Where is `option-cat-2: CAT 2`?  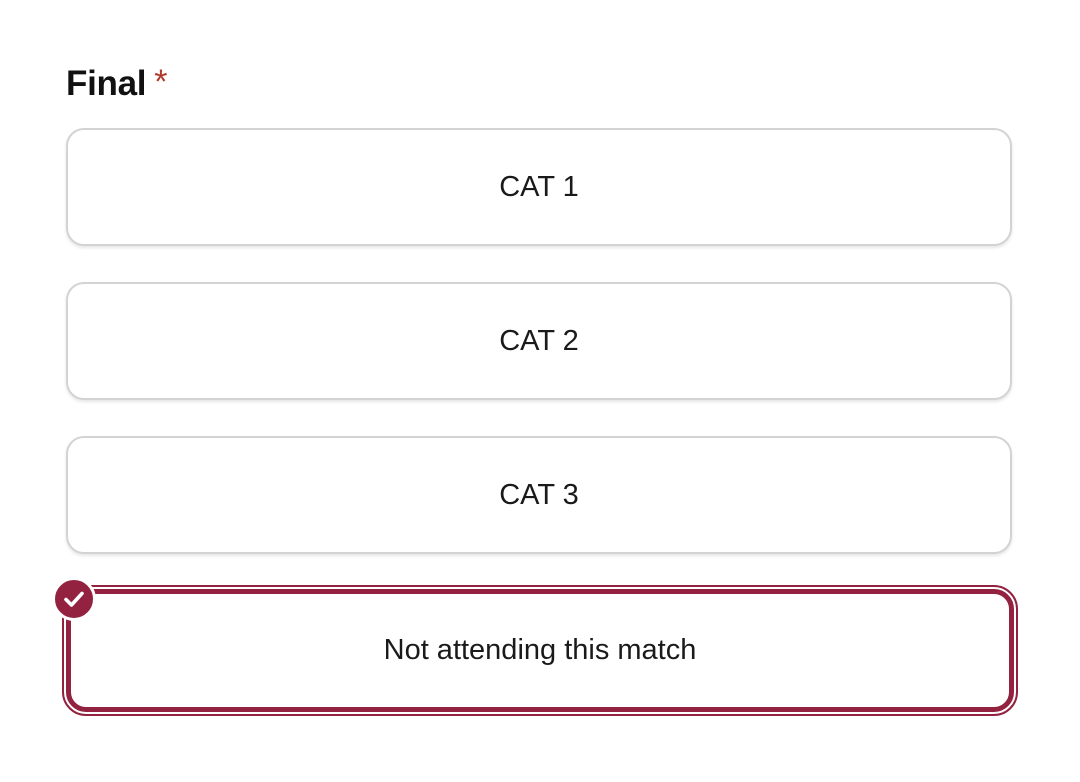
option-cat-2: CAT 2 is located at coordinates (539, 341).